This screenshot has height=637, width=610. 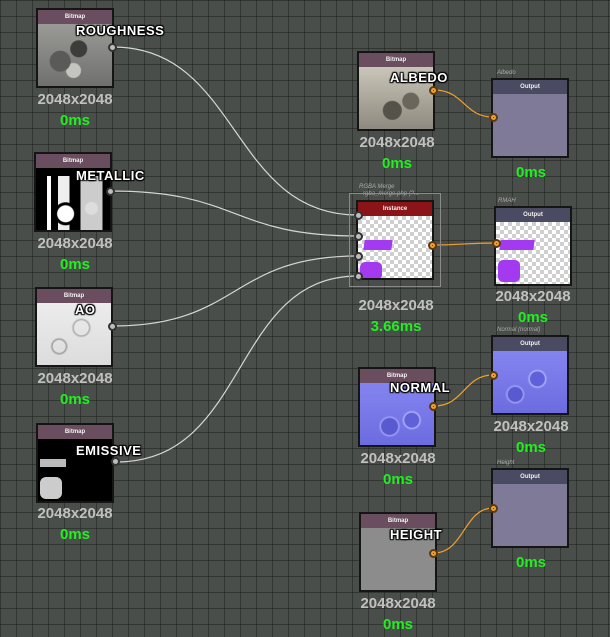 I want to click on output-node-rmah: Output, so click(x=533, y=246).